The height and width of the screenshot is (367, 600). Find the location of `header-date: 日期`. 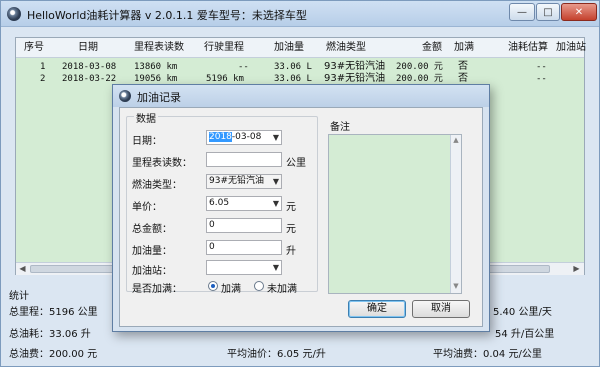

header-date: 日期 is located at coordinates (88, 48).